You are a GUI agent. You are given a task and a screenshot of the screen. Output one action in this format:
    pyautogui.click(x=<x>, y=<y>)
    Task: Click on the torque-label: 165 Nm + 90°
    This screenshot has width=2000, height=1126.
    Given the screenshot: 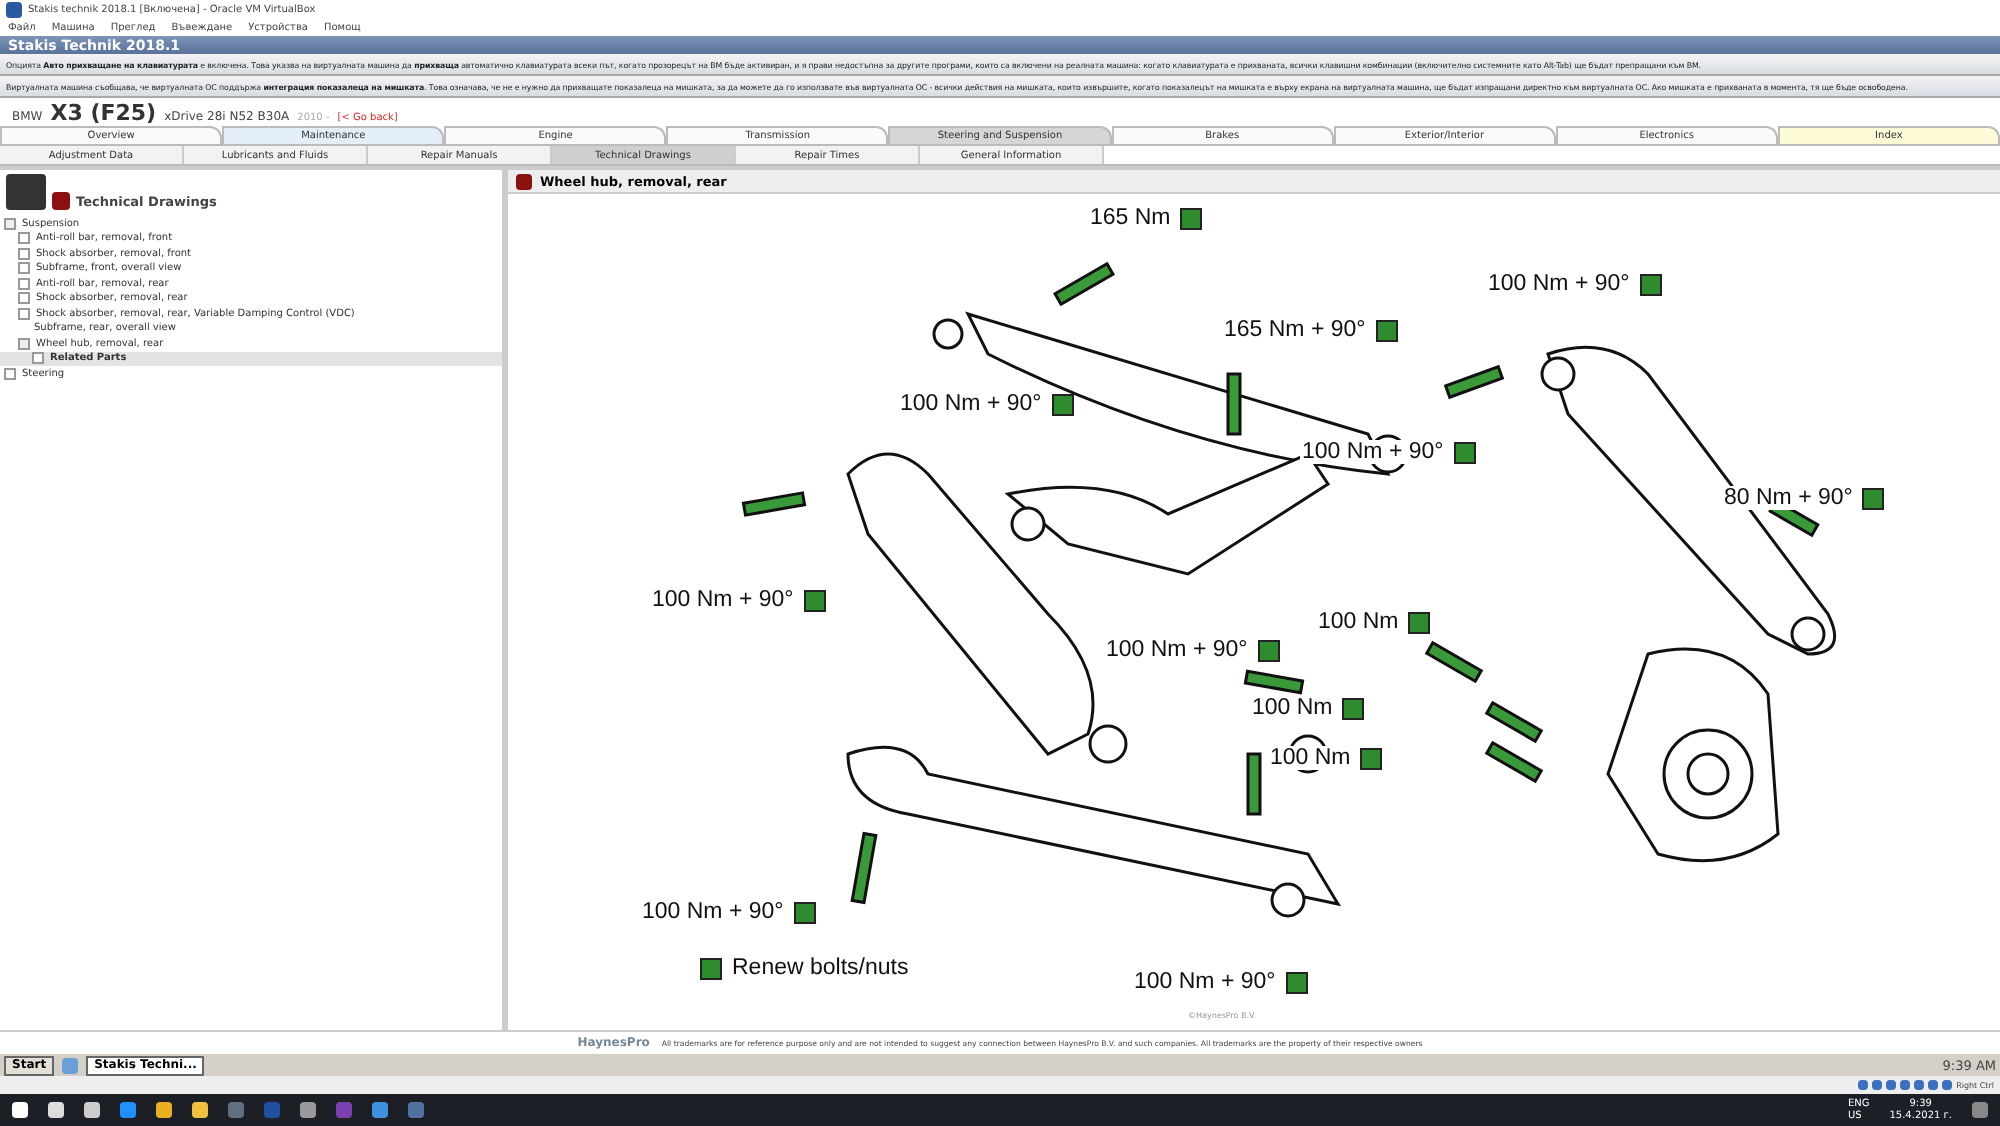 What is the action you would take?
    pyautogui.click(x=1295, y=330)
    